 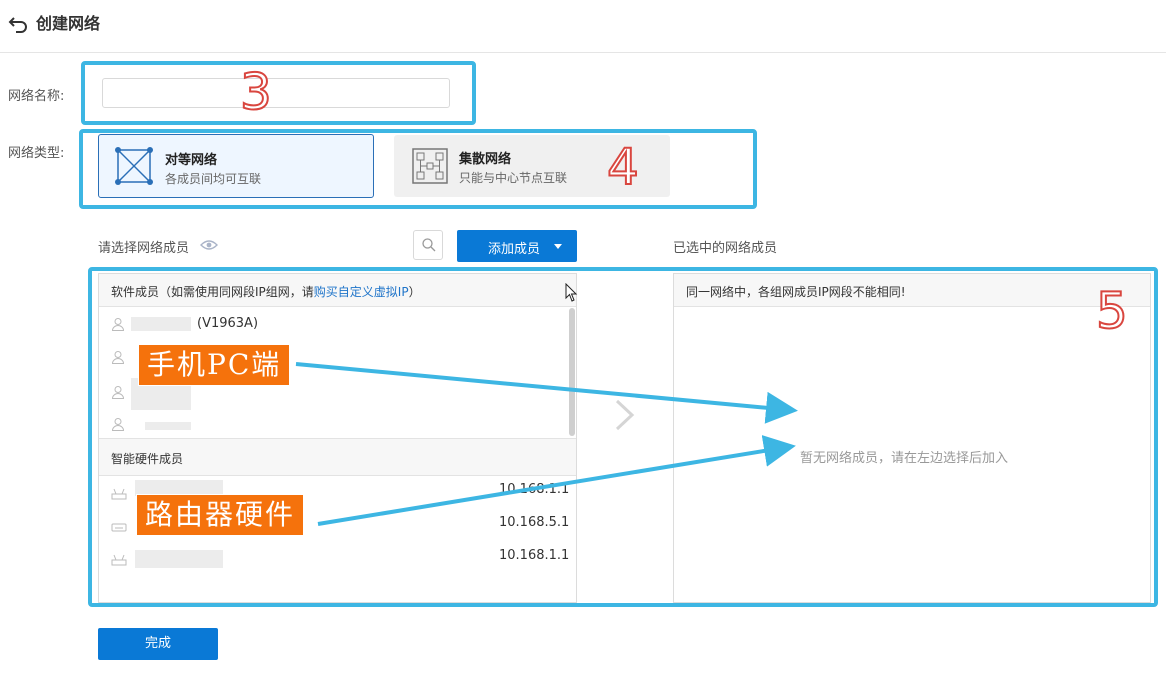 I want to click on hub-card-title: 集散网络, so click(x=485, y=159).